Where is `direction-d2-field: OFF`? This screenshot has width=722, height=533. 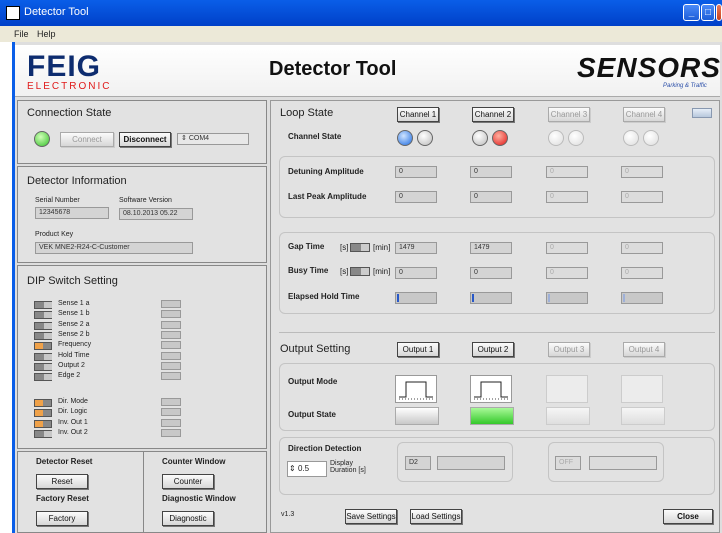 direction-d2-field: OFF is located at coordinates (568, 463).